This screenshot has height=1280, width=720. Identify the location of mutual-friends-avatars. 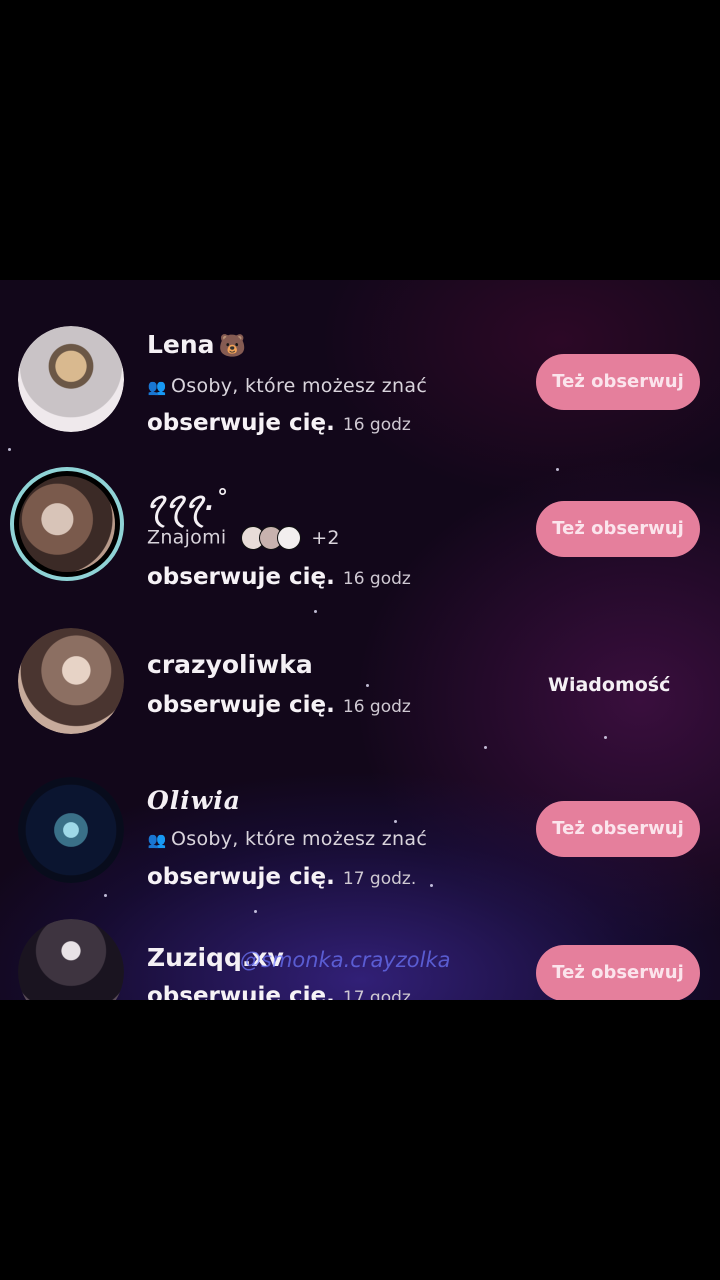
(273, 538).